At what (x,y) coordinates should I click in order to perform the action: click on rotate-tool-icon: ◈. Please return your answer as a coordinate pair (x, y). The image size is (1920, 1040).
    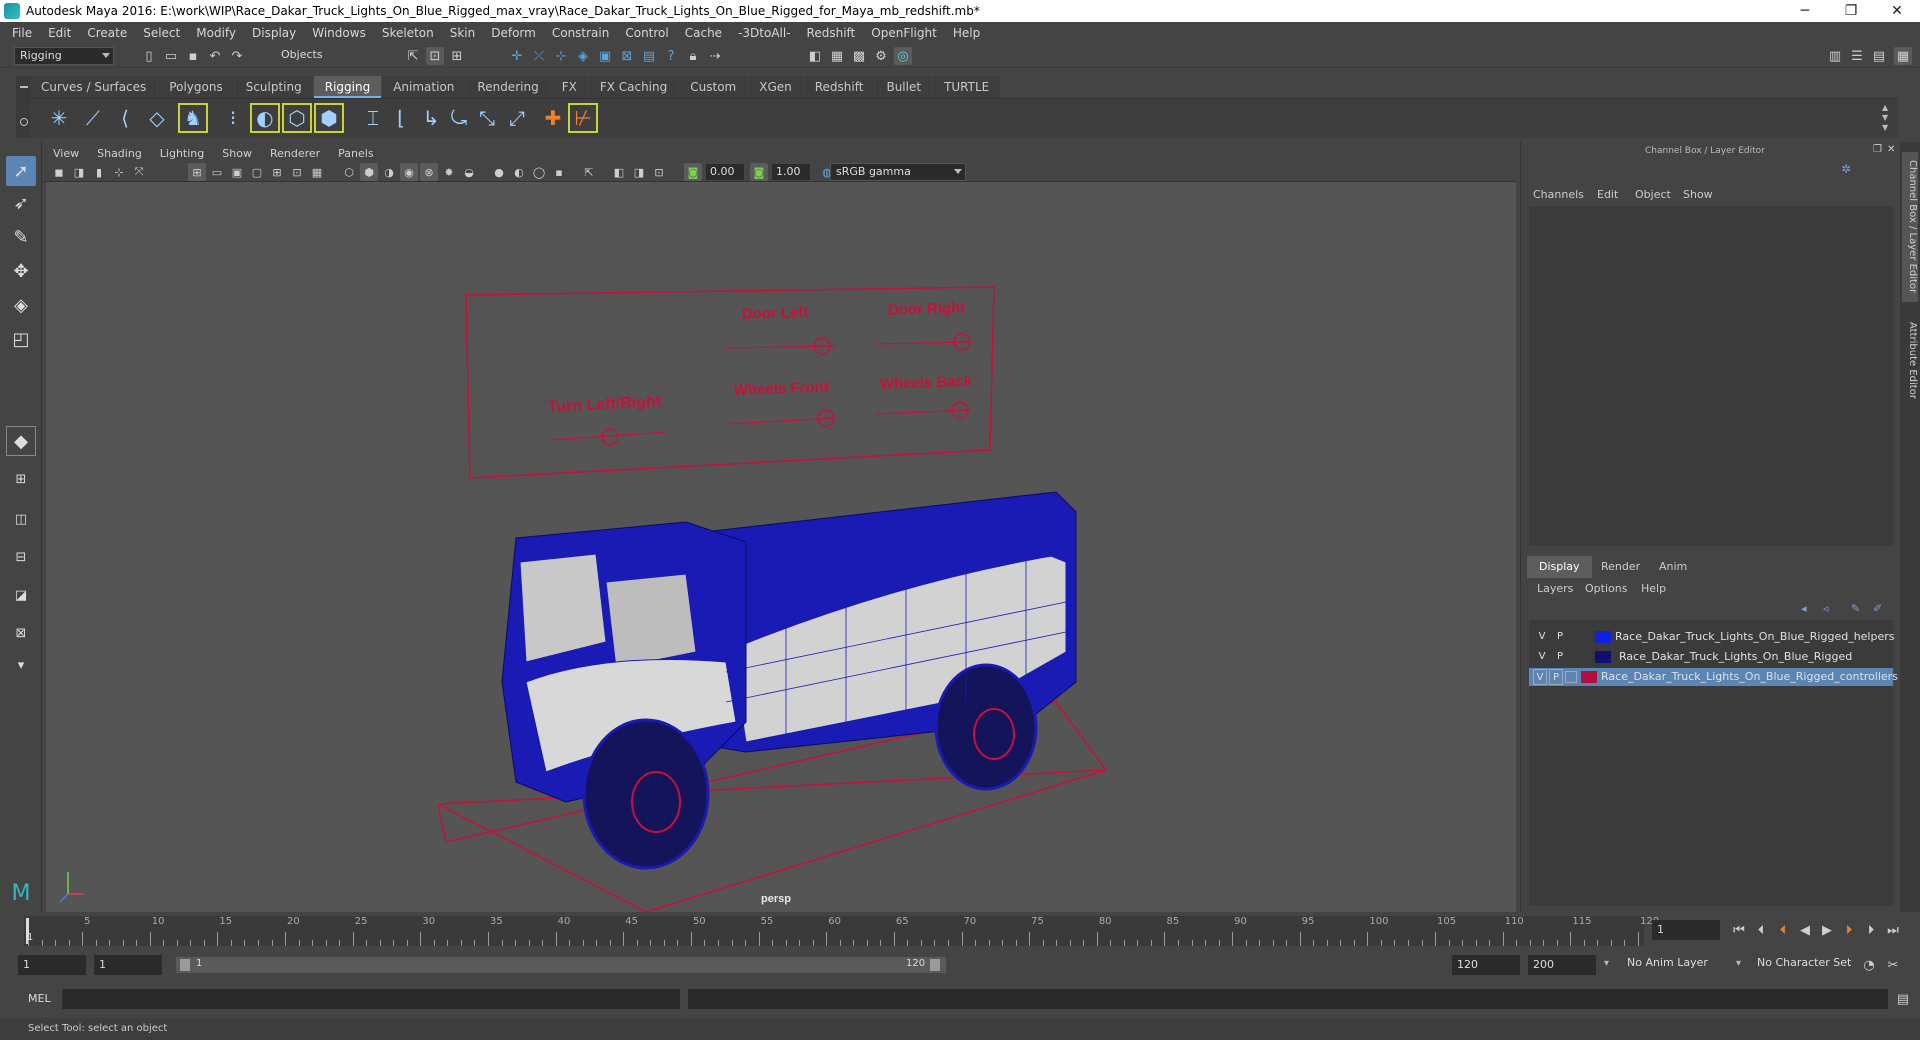
    Looking at the image, I should click on (21, 305).